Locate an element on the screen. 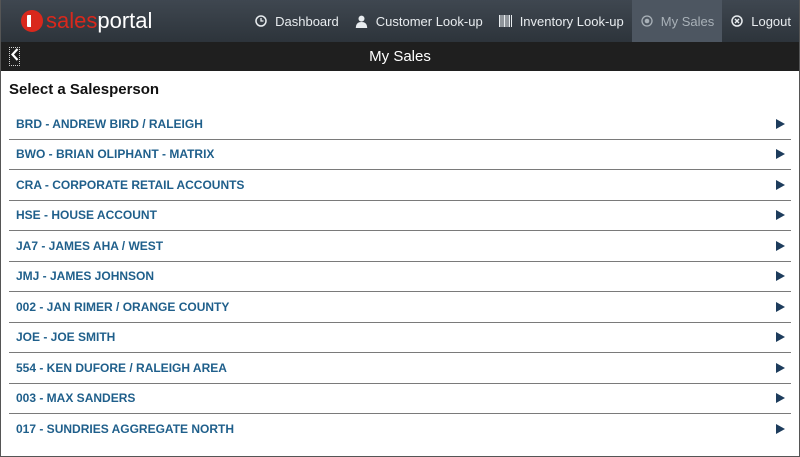 This screenshot has height=457, width=800. salesperson-label: 002 - JAN RIMER / ORANGE COUNTY is located at coordinates (123, 306).